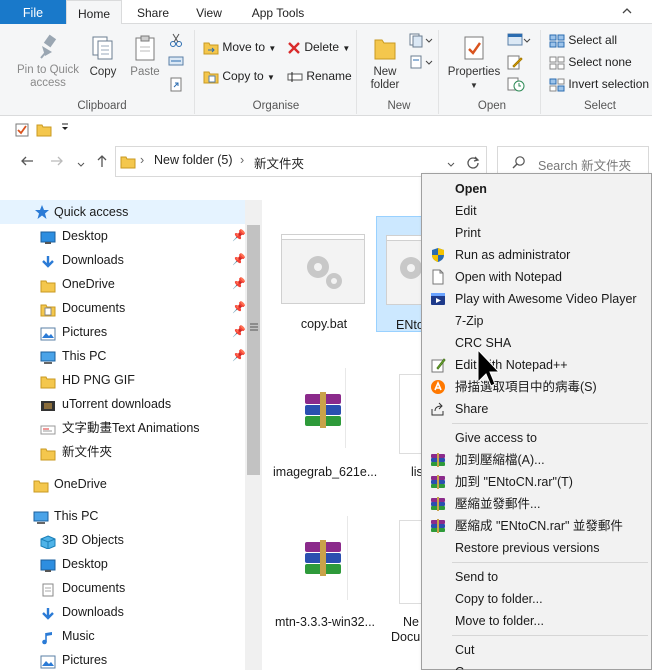 The height and width of the screenshot is (670, 652). Describe the element at coordinates (536, 189) in the screenshot. I see `menu-item-open: Open` at that location.